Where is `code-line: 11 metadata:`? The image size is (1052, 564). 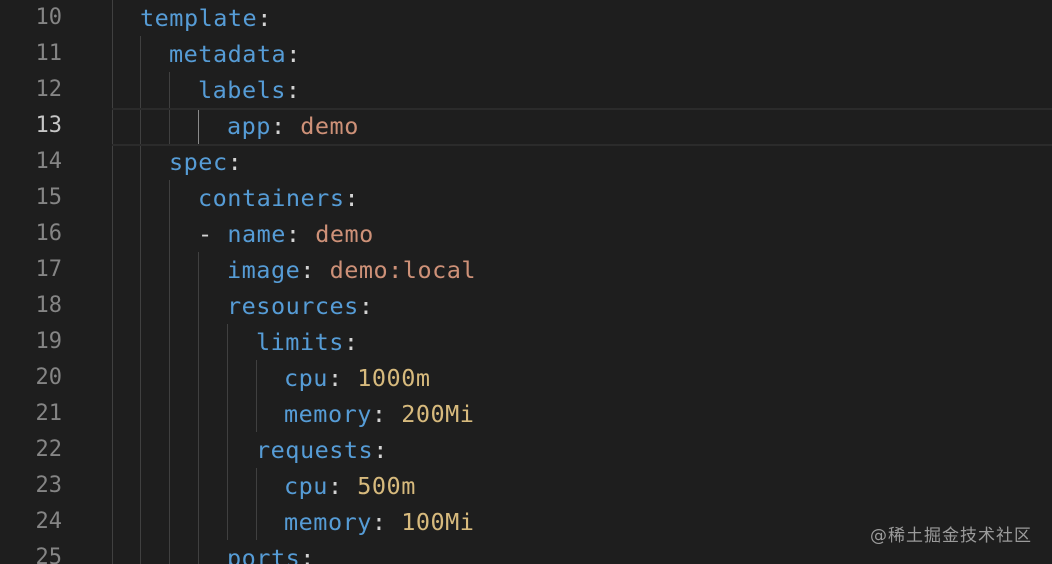 code-line: 11 metadata: is located at coordinates (526, 54).